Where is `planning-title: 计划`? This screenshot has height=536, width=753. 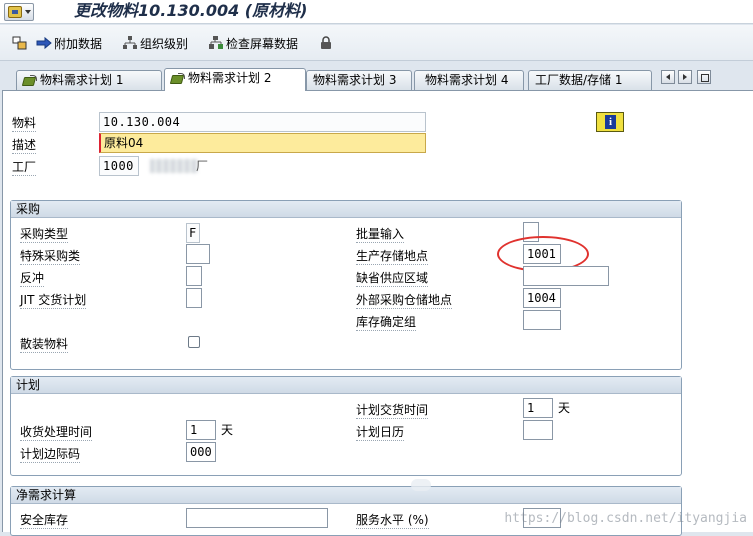 planning-title: 计划 is located at coordinates (346, 385).